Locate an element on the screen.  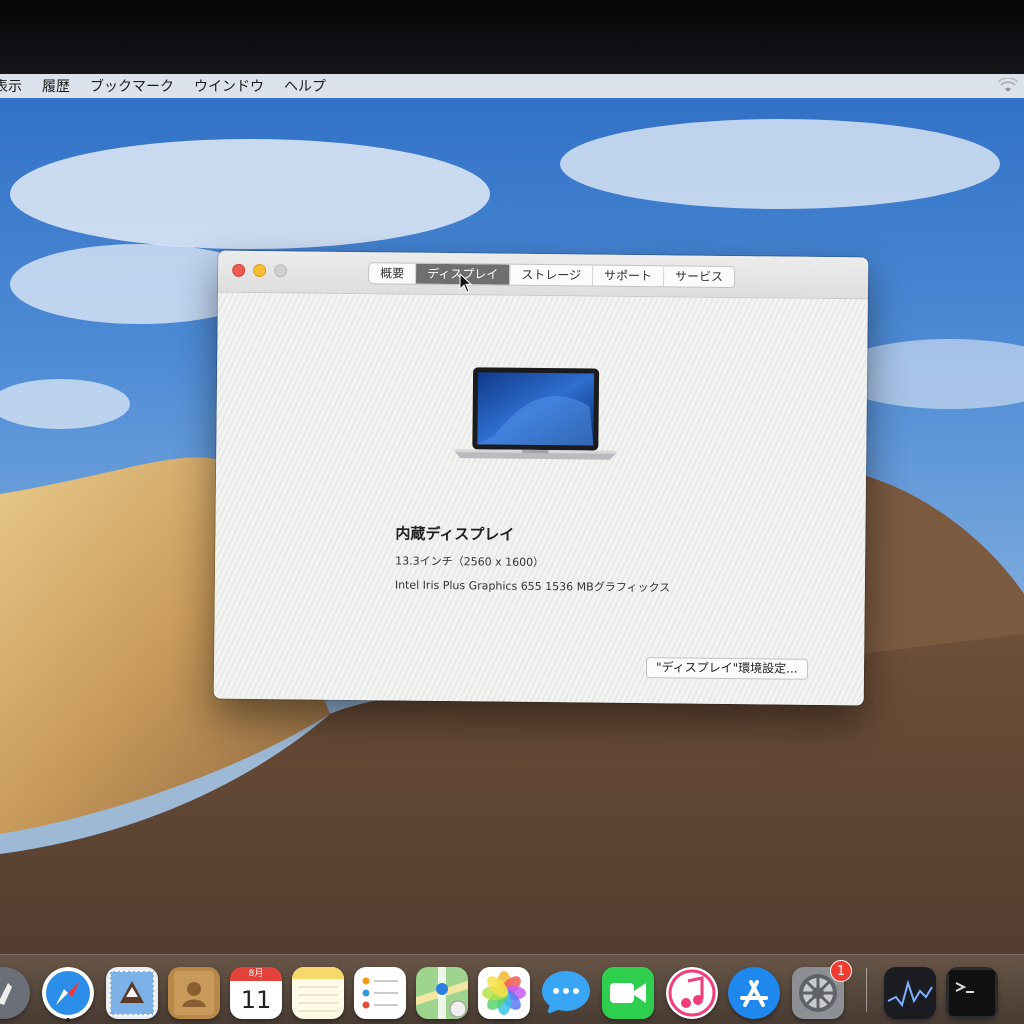
terminal-icon is located at coordinates (972, 993).